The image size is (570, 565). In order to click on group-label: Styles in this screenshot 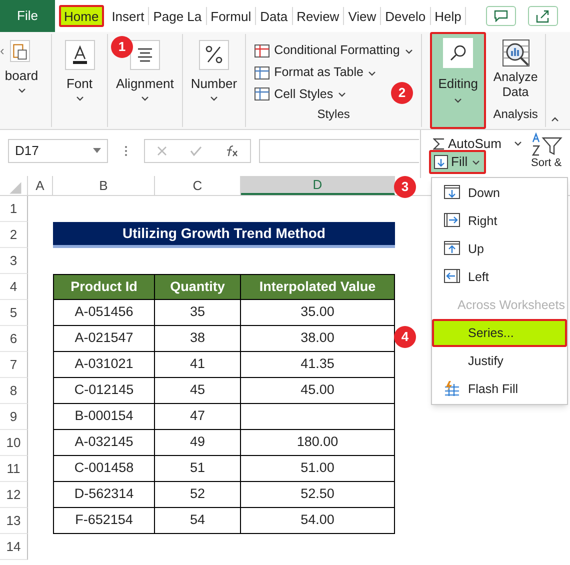, I will do `click(333, 115)`.